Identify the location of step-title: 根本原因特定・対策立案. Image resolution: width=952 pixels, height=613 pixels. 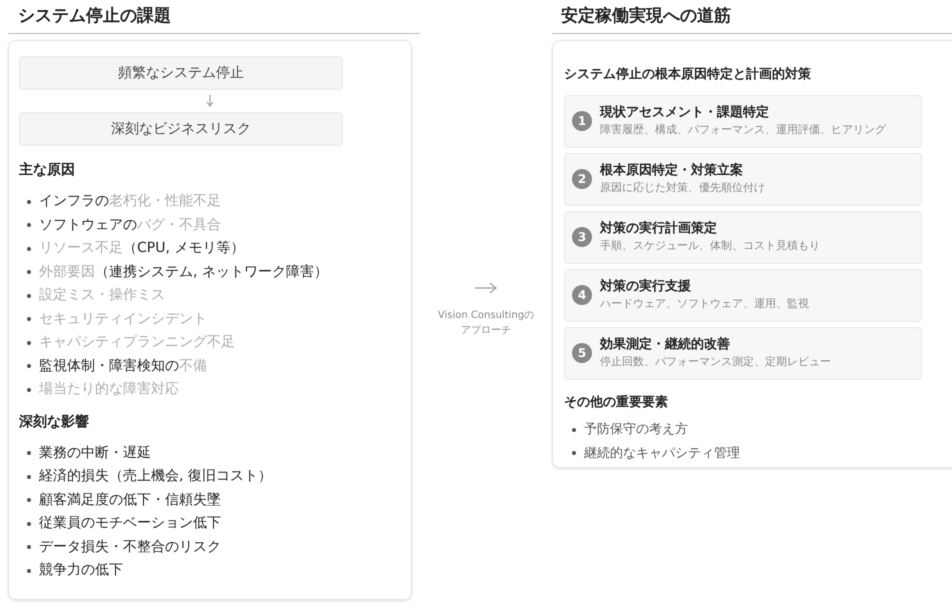
(672, 171).